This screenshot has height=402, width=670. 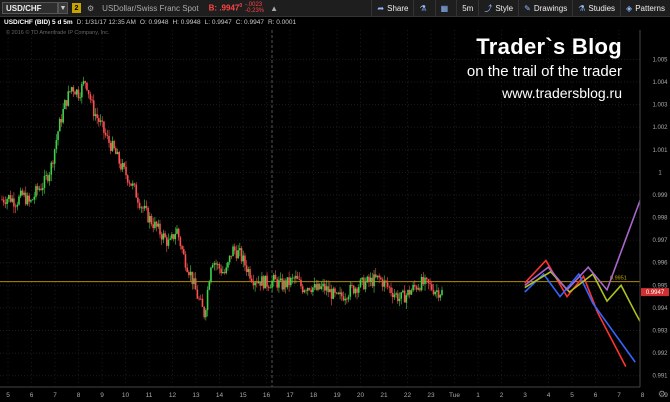 What do you see at coordinates (596, 8) in the screenshot?
I see `studies-button: ⚗ Studies` at bounding box center [596, 8].